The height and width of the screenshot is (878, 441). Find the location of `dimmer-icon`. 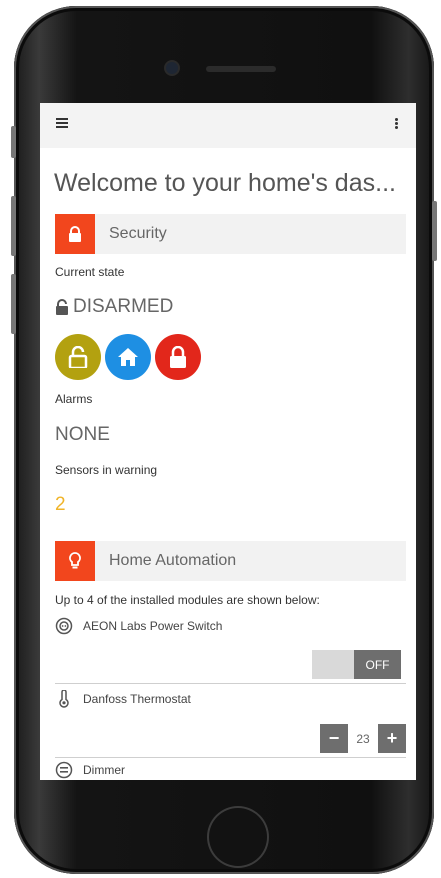

dimmer-icon is located at coordinates (64, 770).